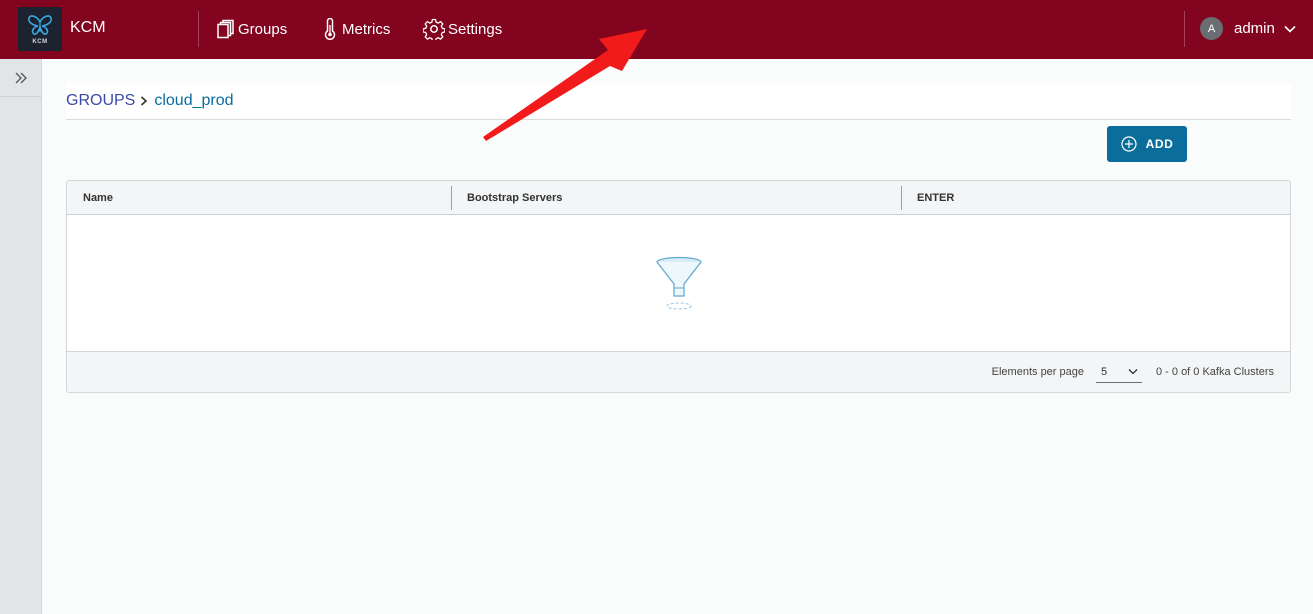  What do you see at coordinates (40, 24) in the screenshot?
I see `butterfly-icon` at bounding box center [40, 24].